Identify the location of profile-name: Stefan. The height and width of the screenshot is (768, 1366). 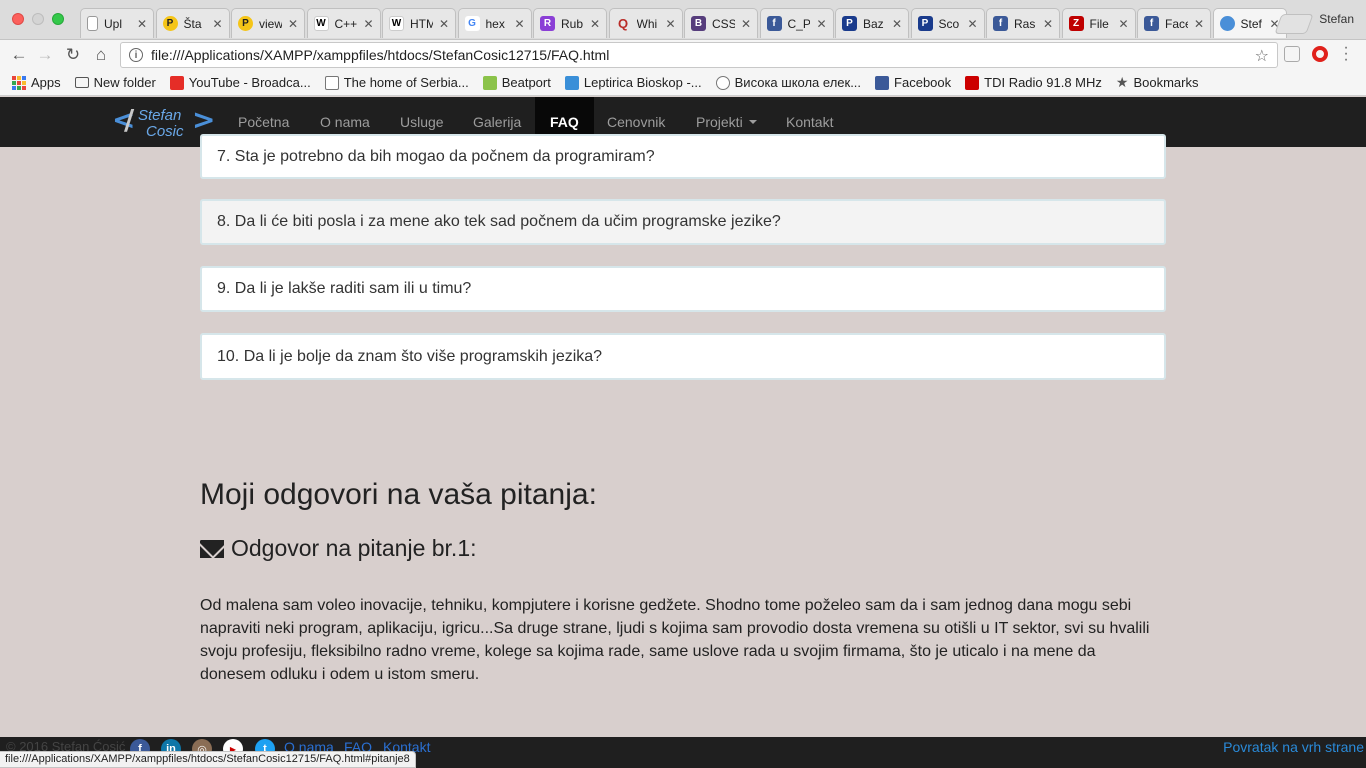
(1336, 19).